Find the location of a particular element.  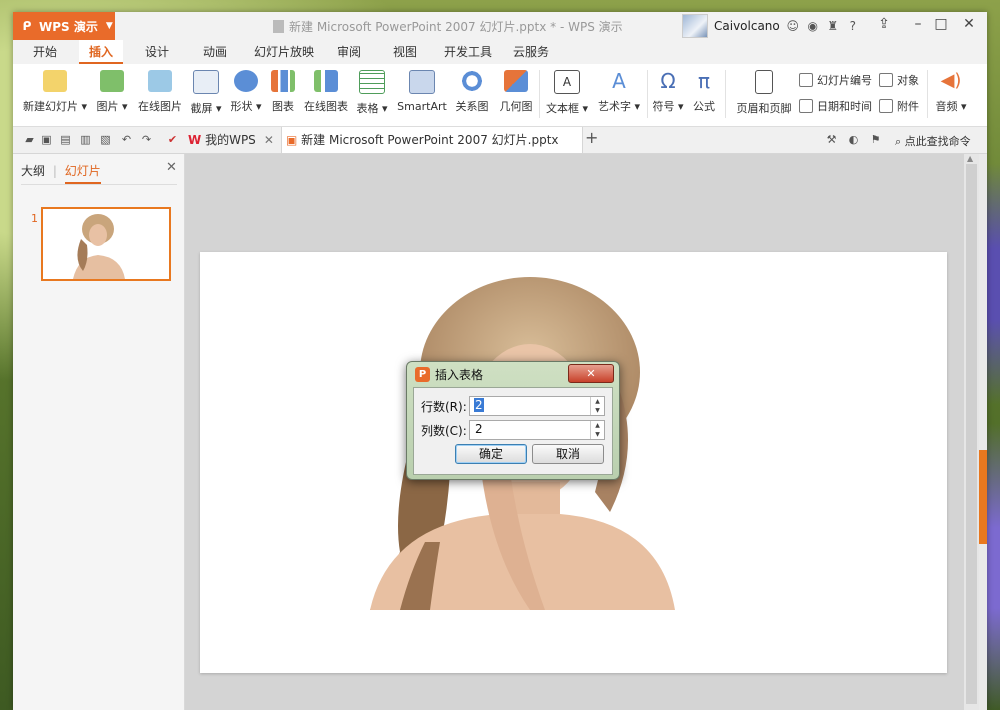

app-menu-button: ᑭ WPS 演示 ▼ is located at coordinates (64, 26).